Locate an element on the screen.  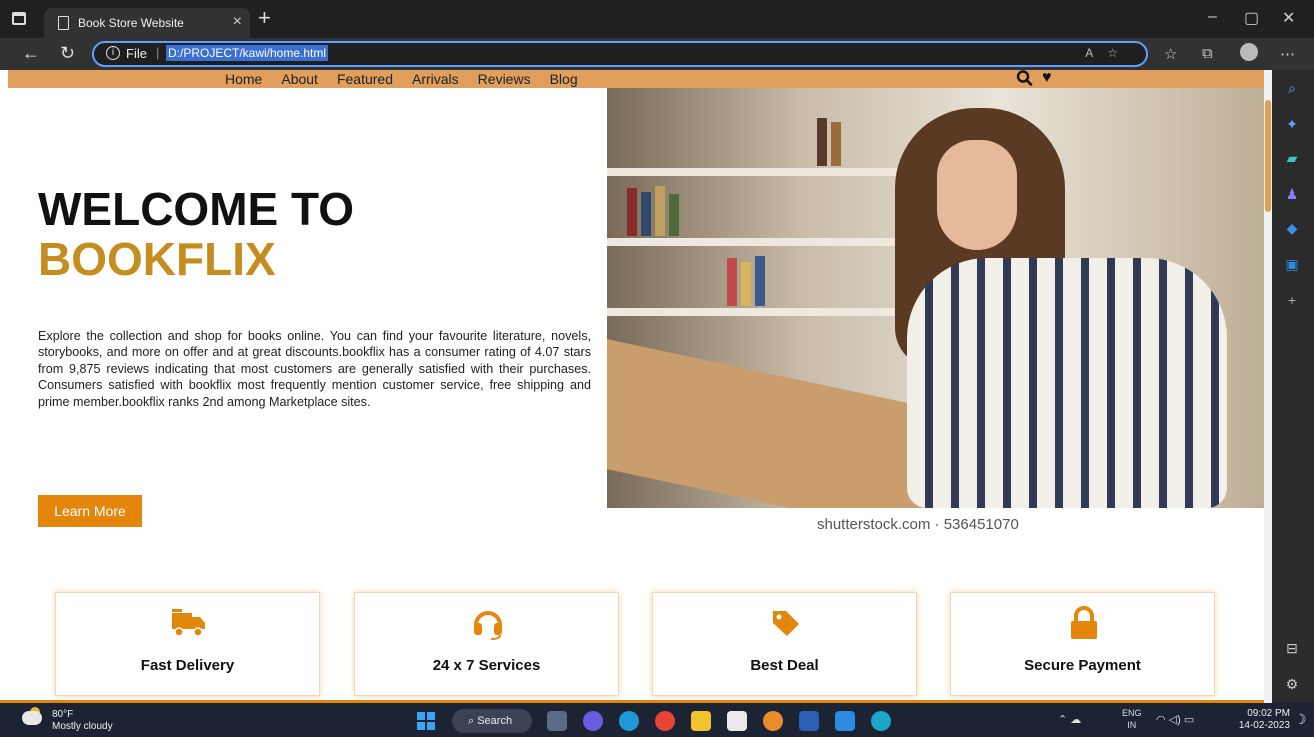
weather-desc: Mostly cloudy is located at coordinates (82, 726).